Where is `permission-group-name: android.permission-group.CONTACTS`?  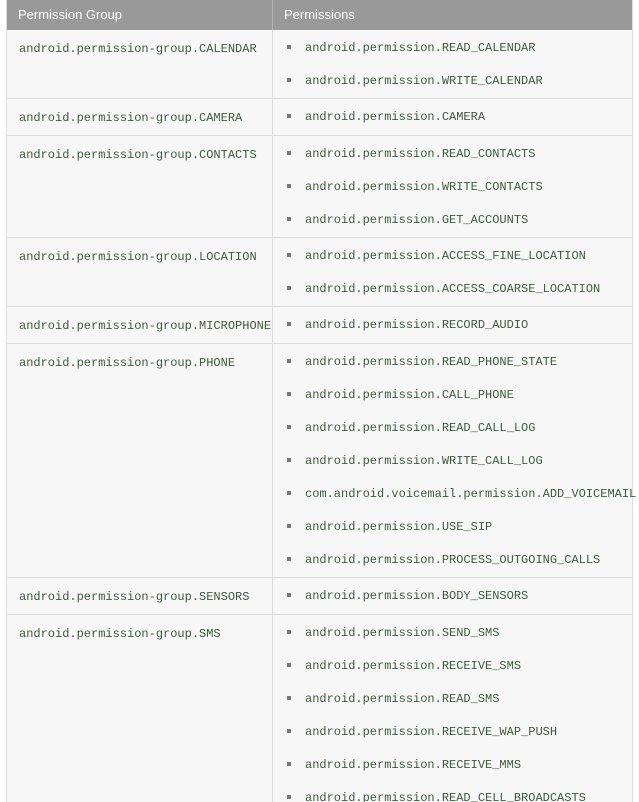
permission-group-name: android.permission-group.CONTACTS is located at coordinates (138, 155).